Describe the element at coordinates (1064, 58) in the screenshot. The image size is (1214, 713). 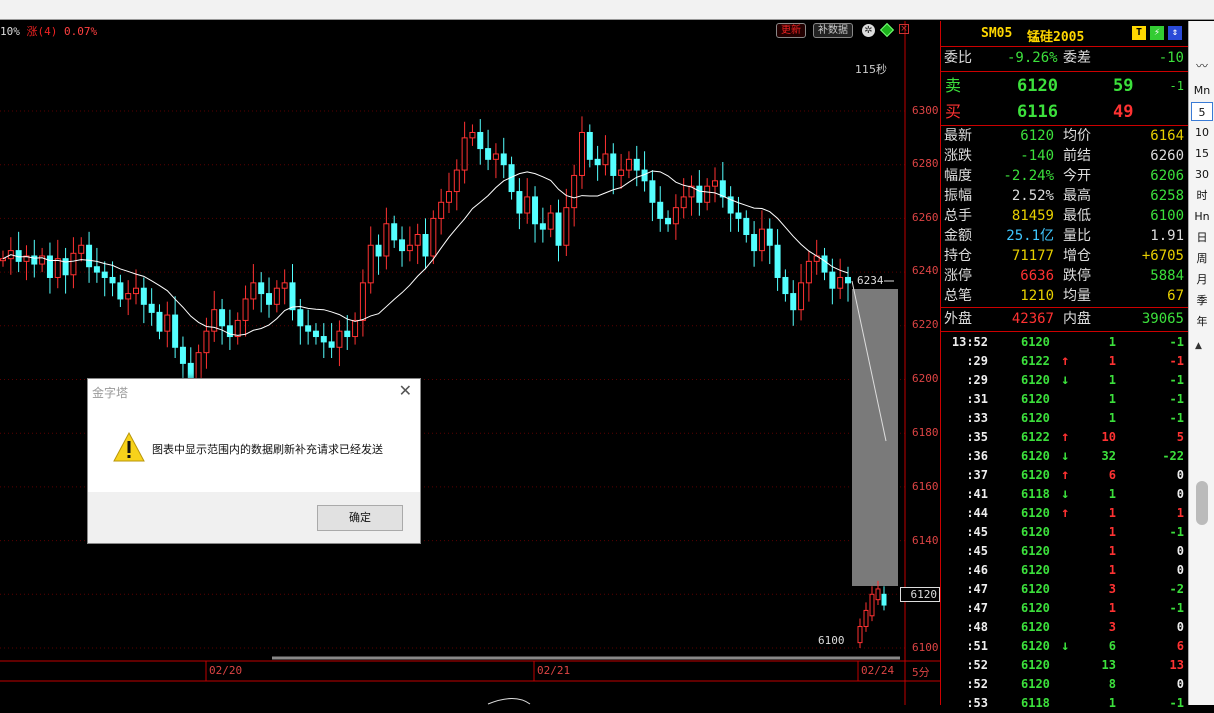
I see `weibi-row: 委比 -9.26% 委差 -10` at that location.